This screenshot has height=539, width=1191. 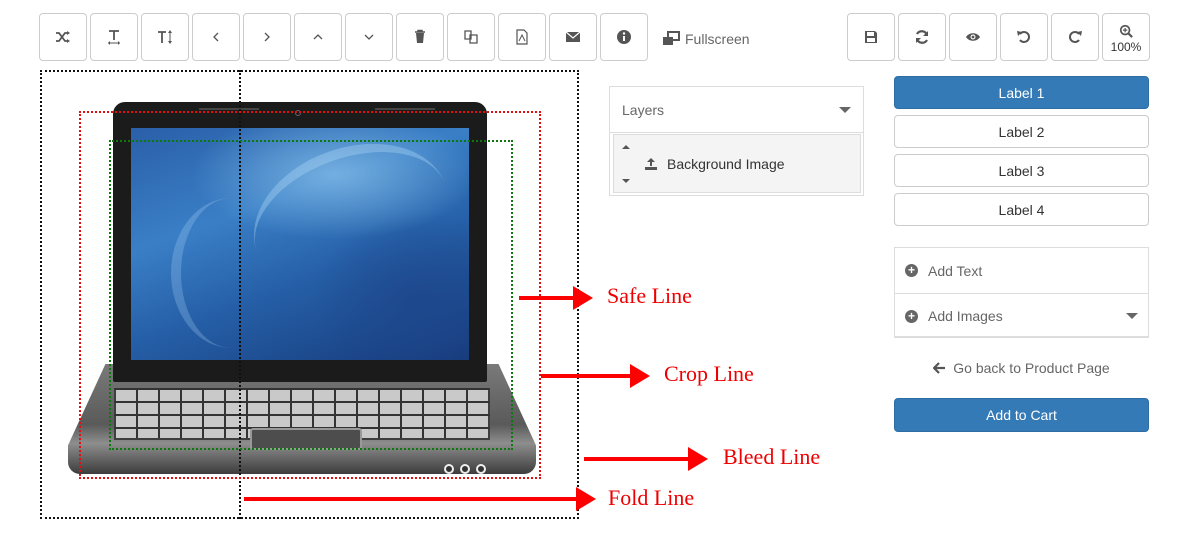 I want to click on eye-icon, so click(x=973, y=37).